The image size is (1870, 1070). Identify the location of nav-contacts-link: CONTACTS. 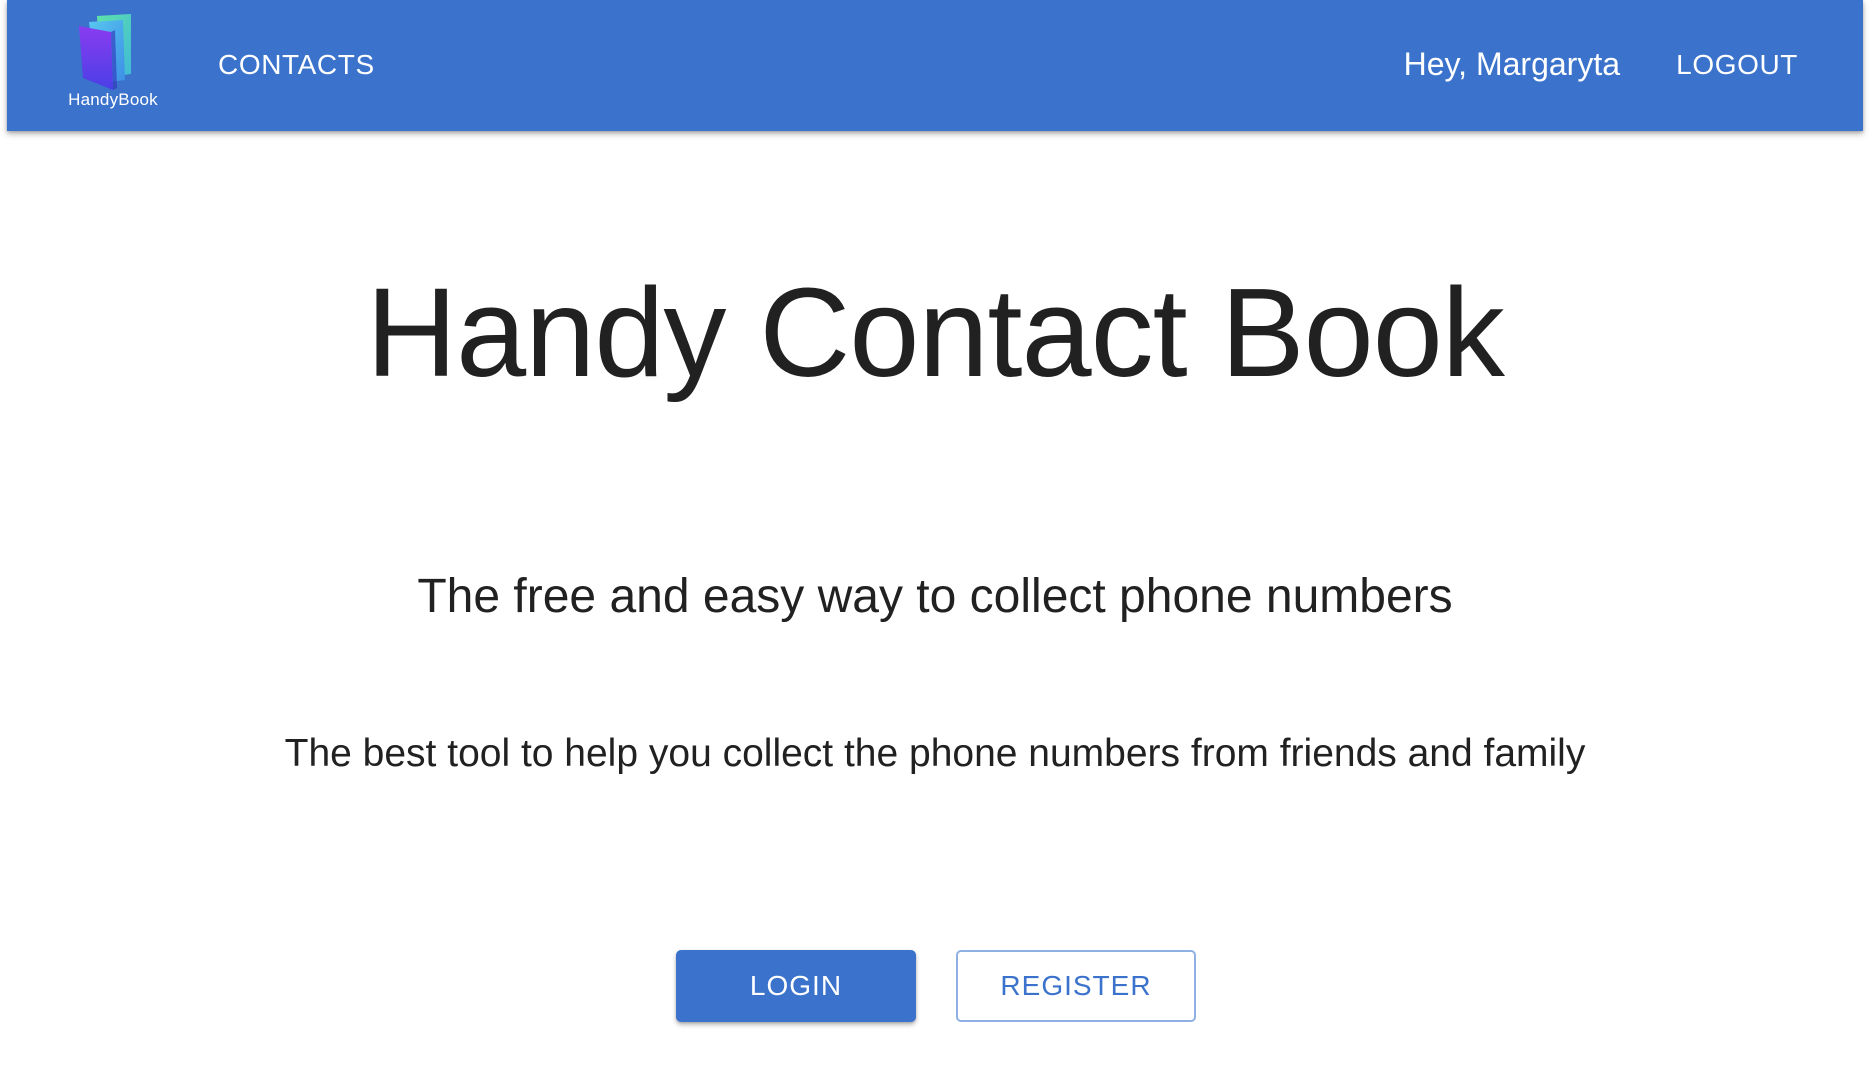
(296, 65).